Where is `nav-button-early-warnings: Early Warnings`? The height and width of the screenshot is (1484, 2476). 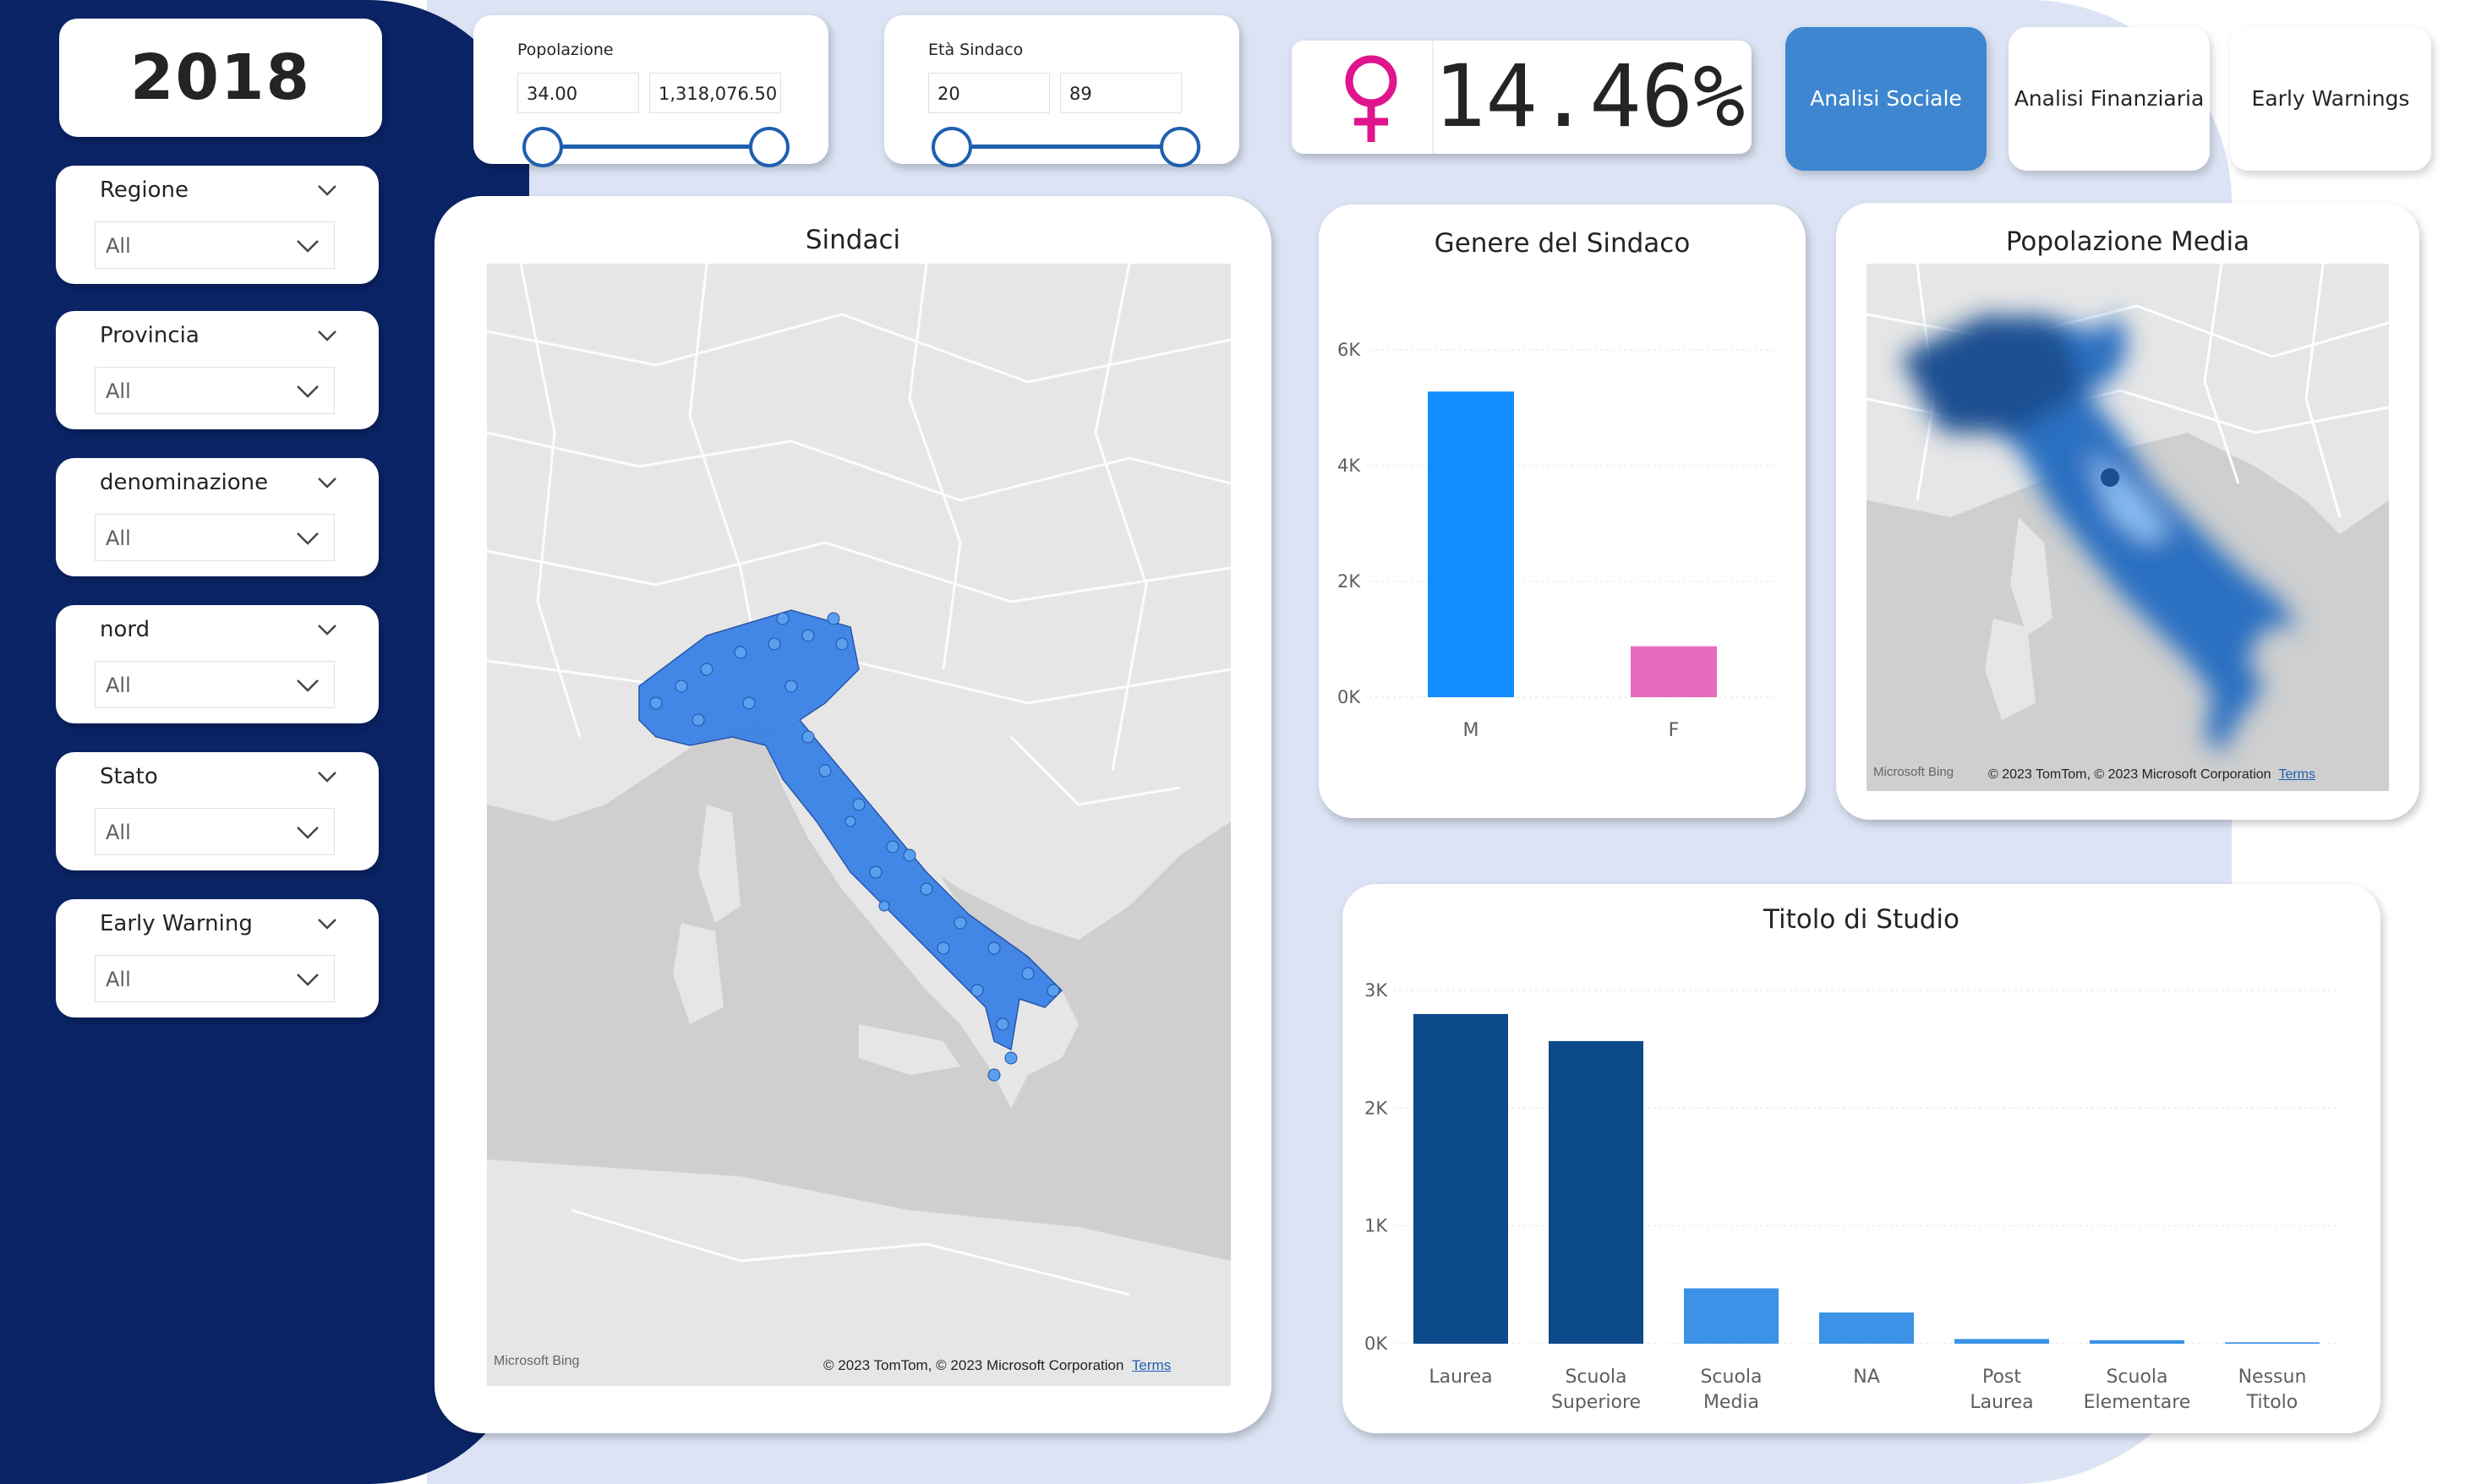
nav-button-early-warnings: Early Warnings is located at coordinates (2330, 99).